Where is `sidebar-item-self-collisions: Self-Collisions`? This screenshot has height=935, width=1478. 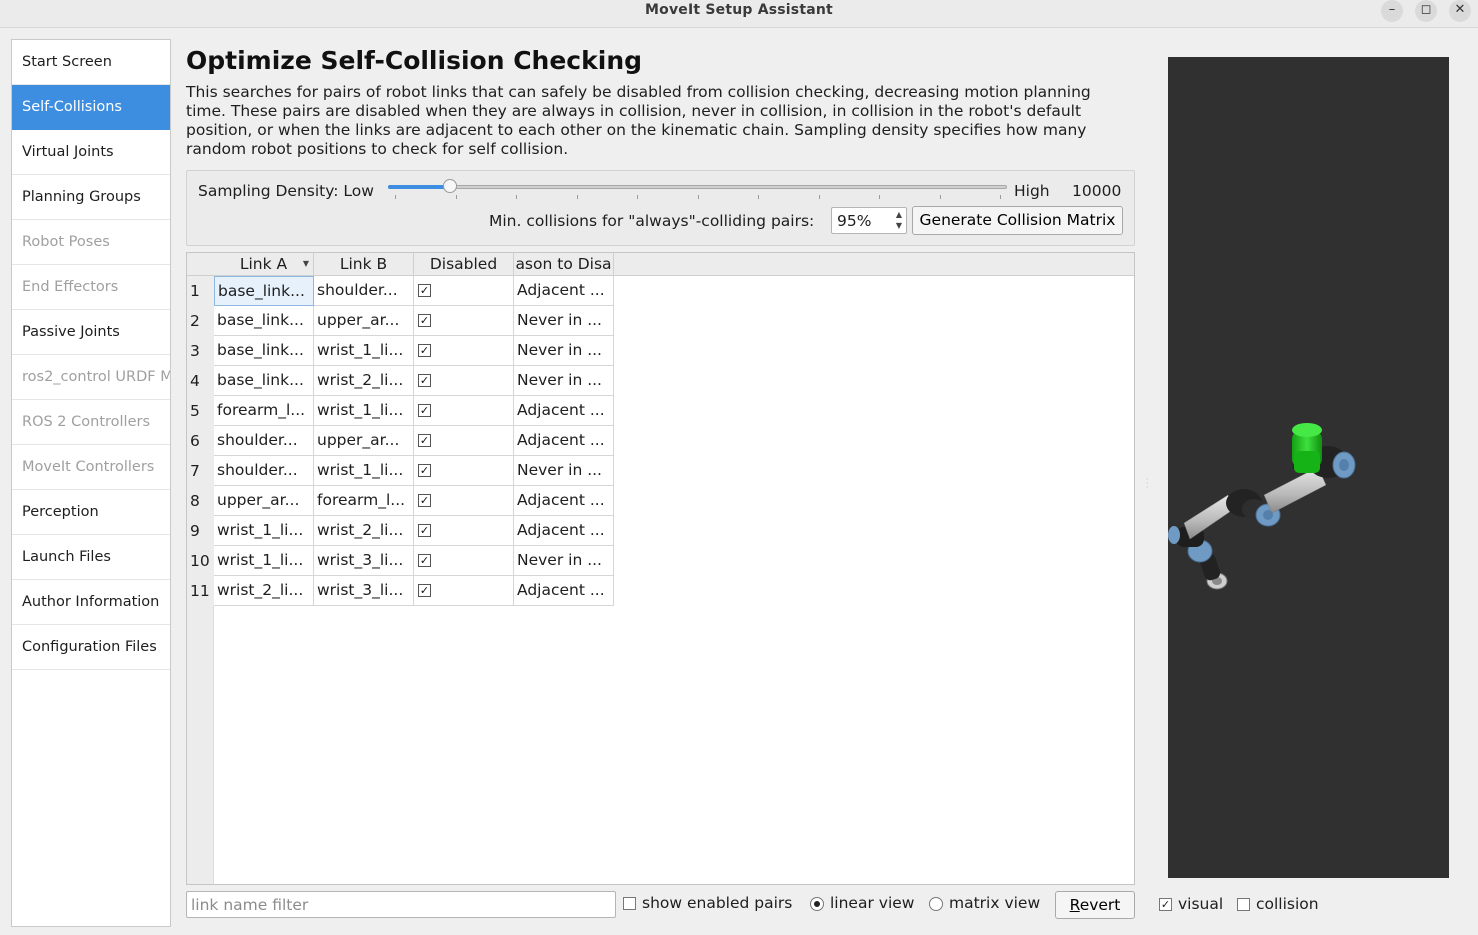
sidebar-item-self-collisions: Self-Collisions is located at coordinates (91, 107).